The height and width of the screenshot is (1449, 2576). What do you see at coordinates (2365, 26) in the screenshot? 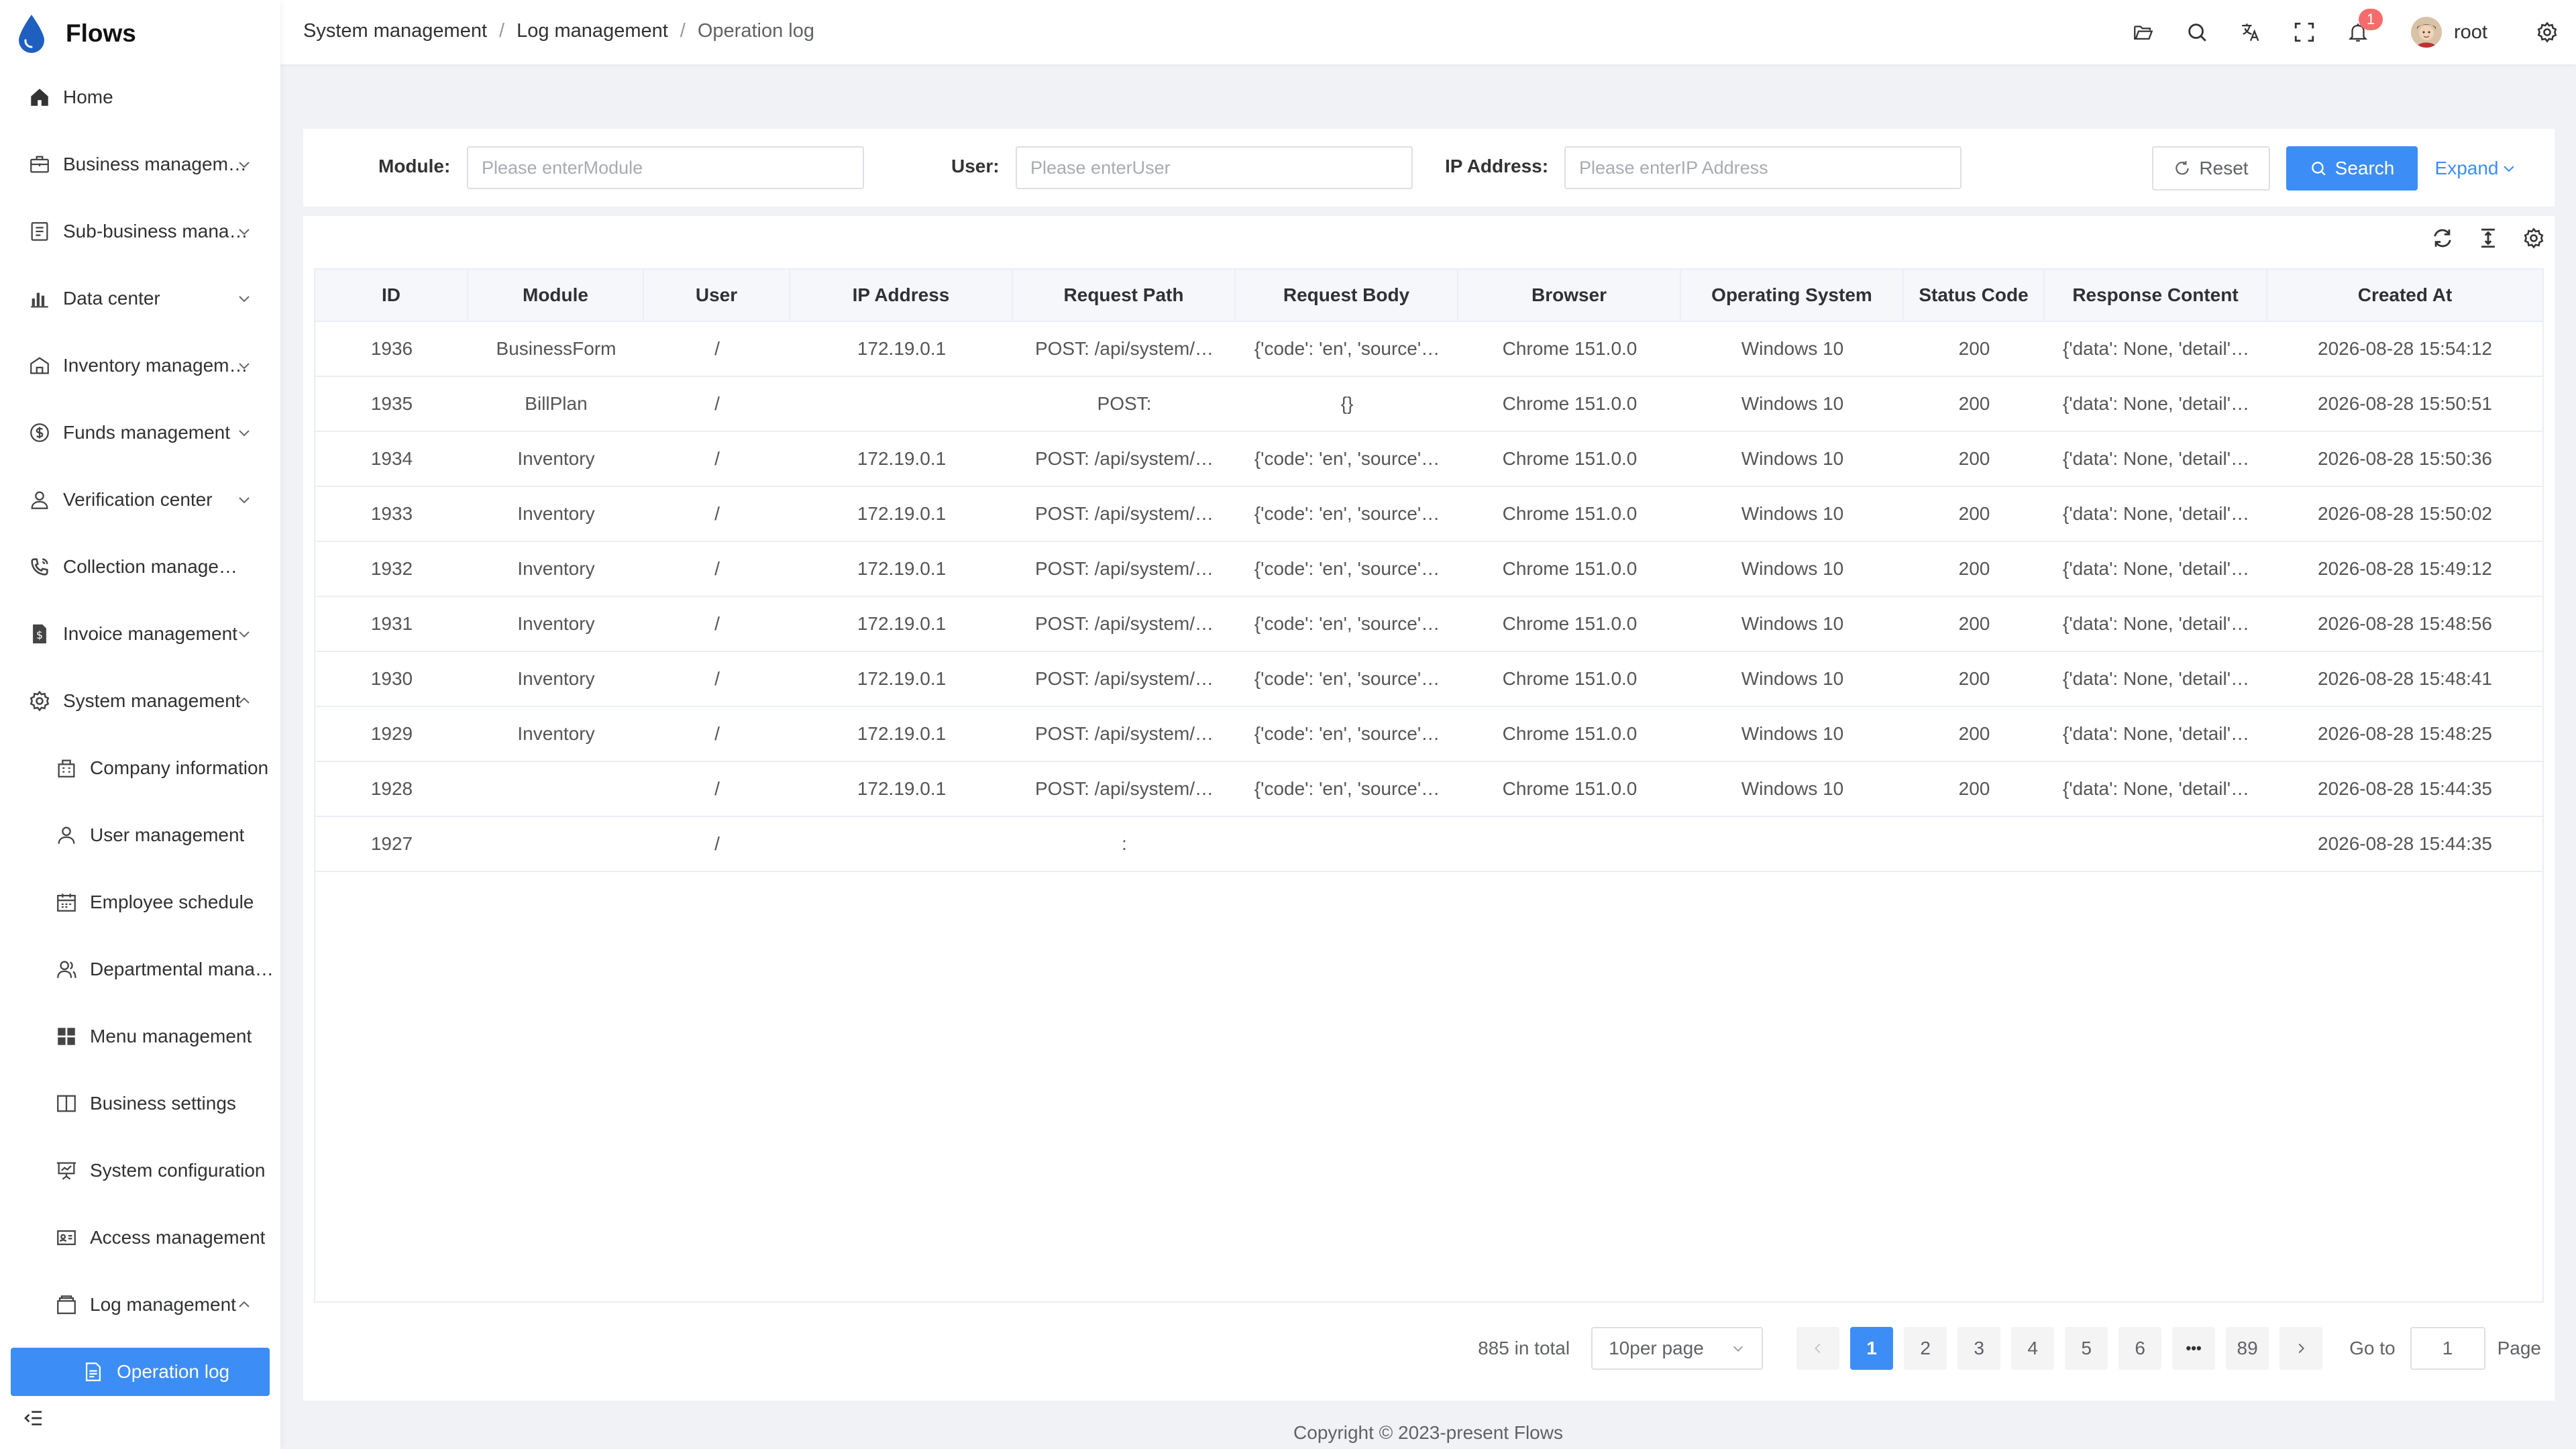
I see `notification-bell: 1` at bounding box center [2365, 26].